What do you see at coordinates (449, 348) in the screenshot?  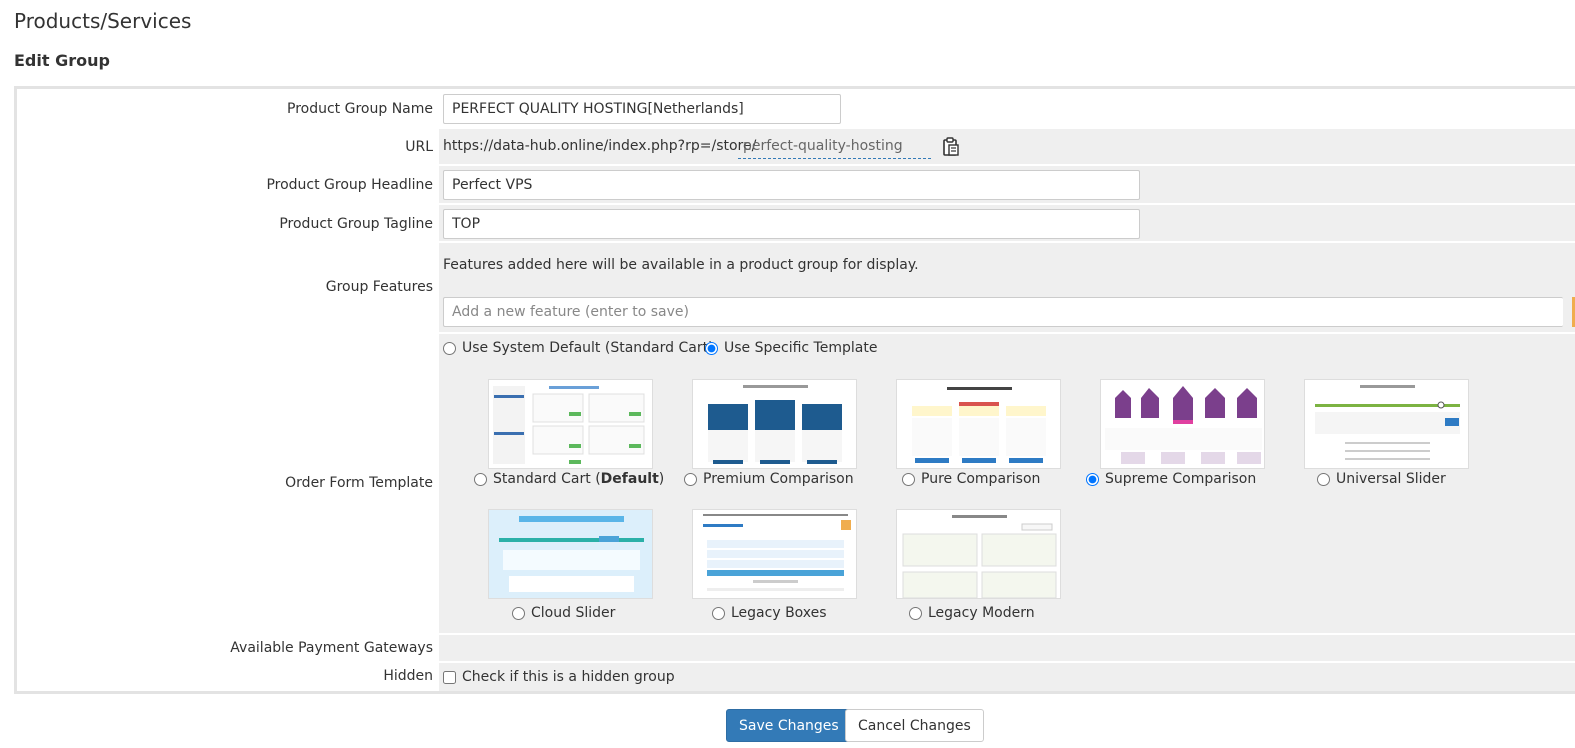 I see `system-default-radio` at bounding box center [449, 348].